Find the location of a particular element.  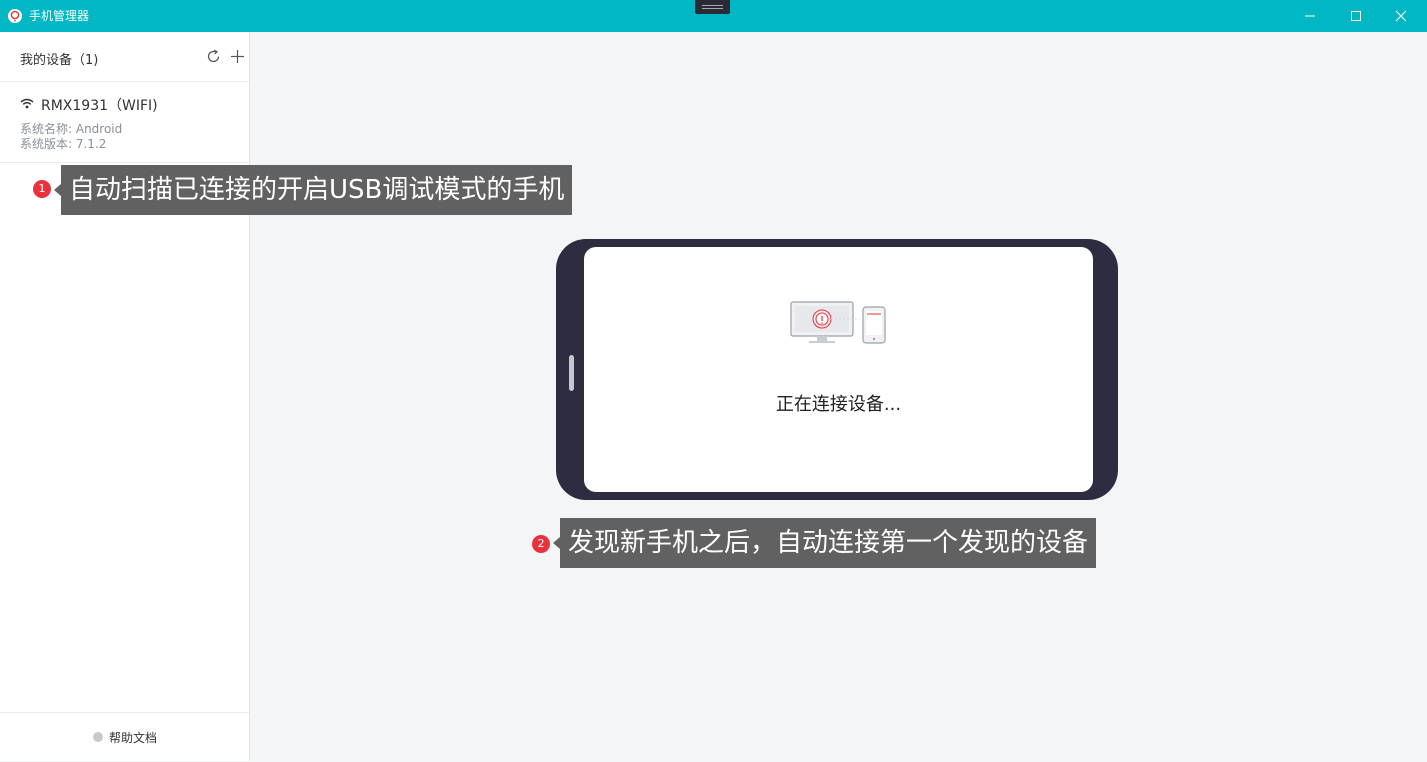

maximize-button is located at coordinates (1356, 16).